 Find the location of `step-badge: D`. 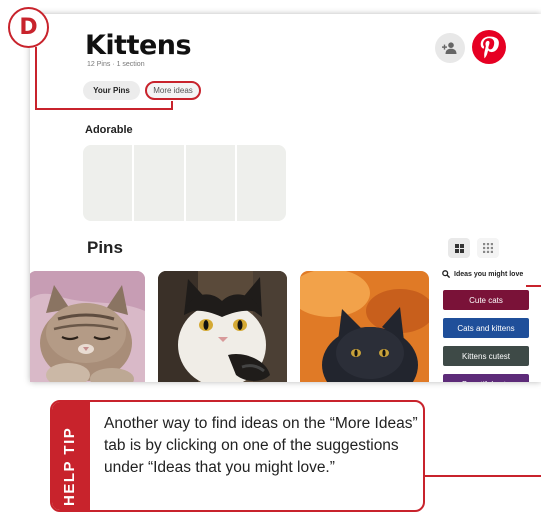

step-badge: D is located at coordinates (28, 27).